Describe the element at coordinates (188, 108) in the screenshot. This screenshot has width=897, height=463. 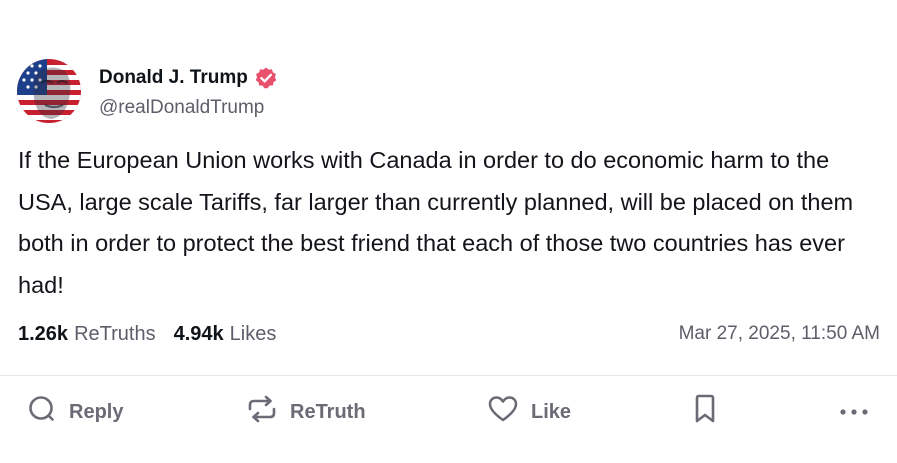
I see `author-handle: @realDonaldTrump` at that location.